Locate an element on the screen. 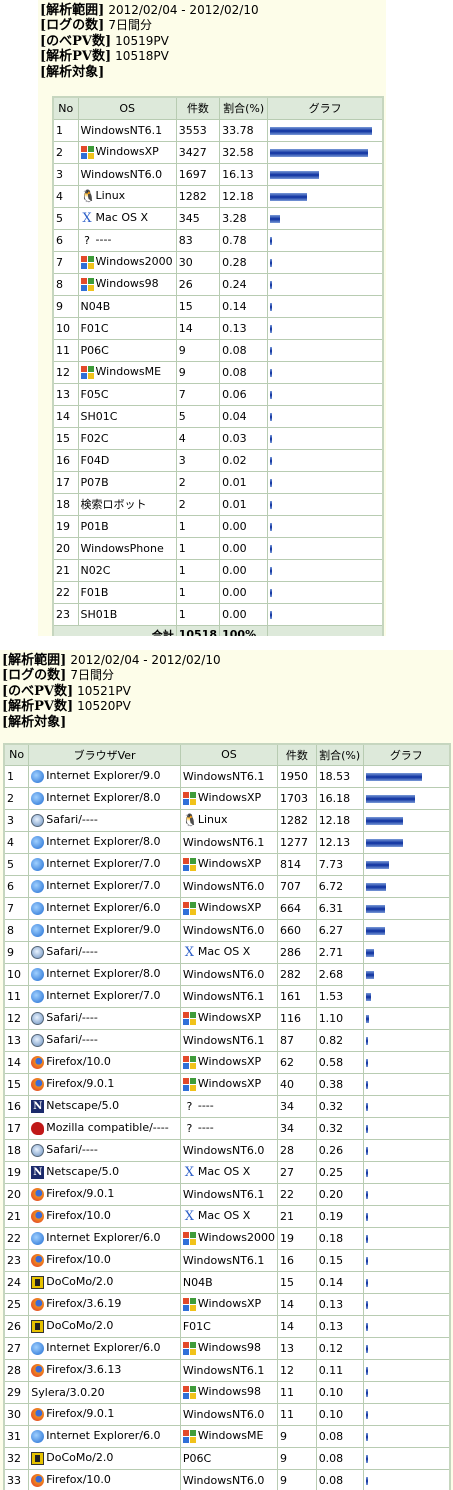 The height and width of the screenshot is (1490, 453). row-no: 13 is located at coordinates (65, 394).